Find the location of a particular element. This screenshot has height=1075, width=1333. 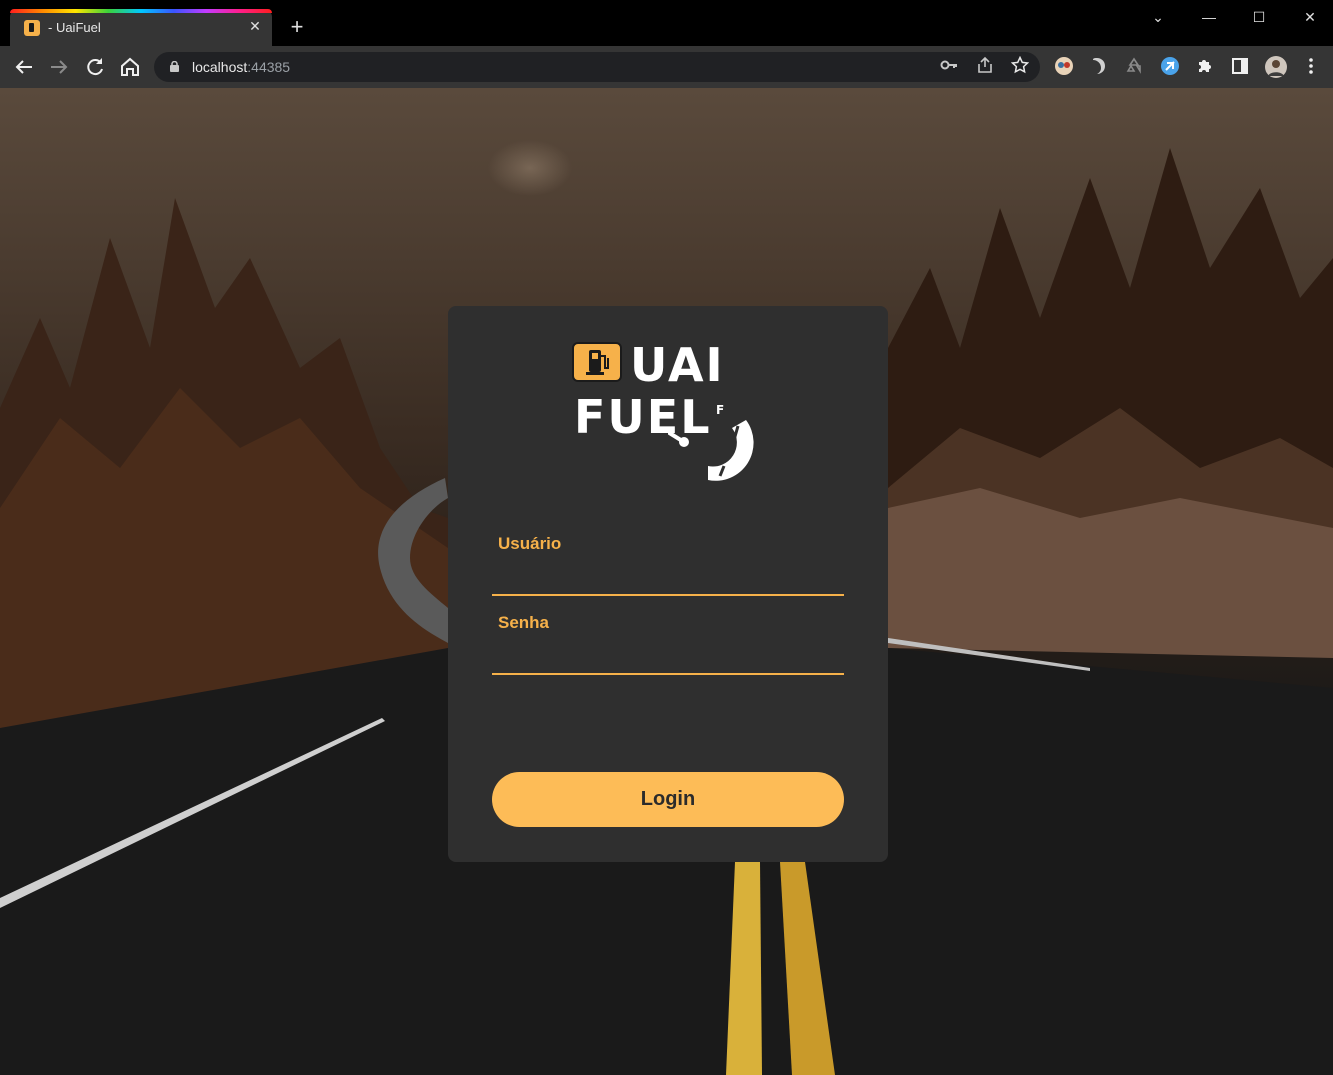

fuel-pump-icon is located at coordinates (597, 362).